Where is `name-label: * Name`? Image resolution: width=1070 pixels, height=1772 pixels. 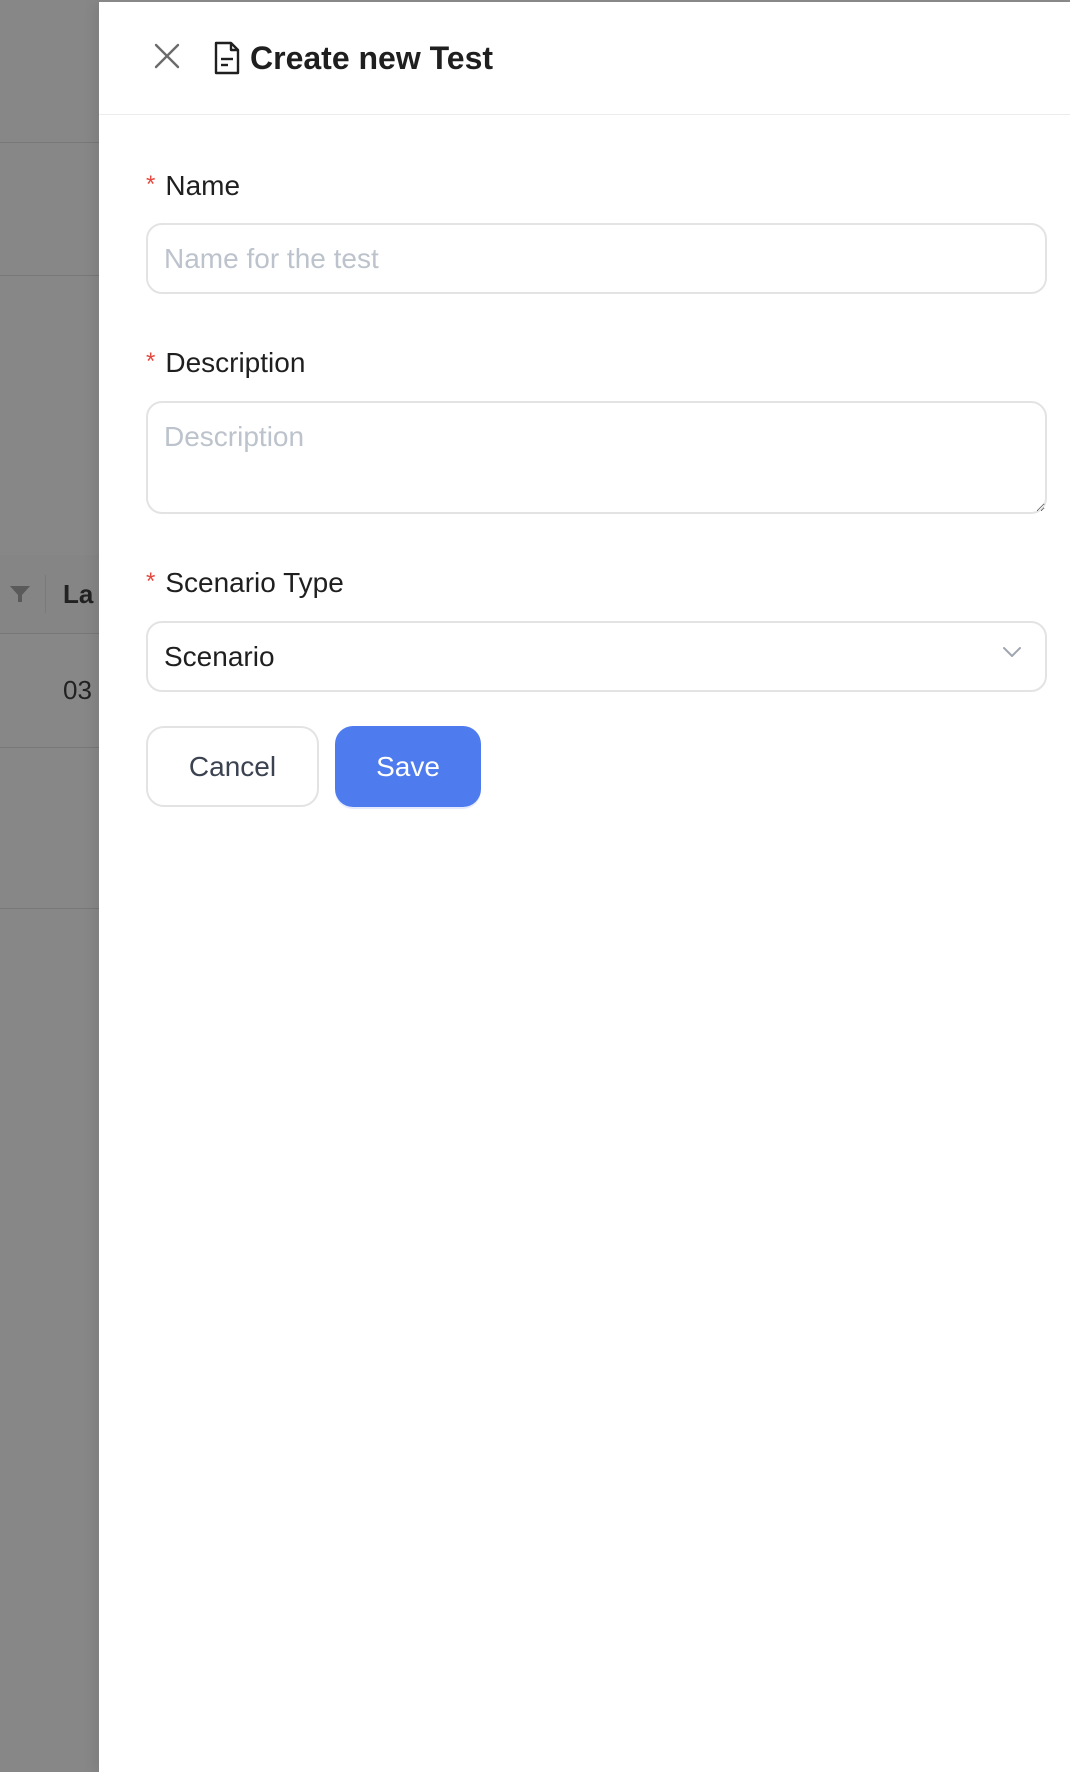
name-label: * Name is located at coordinates (193, 186).